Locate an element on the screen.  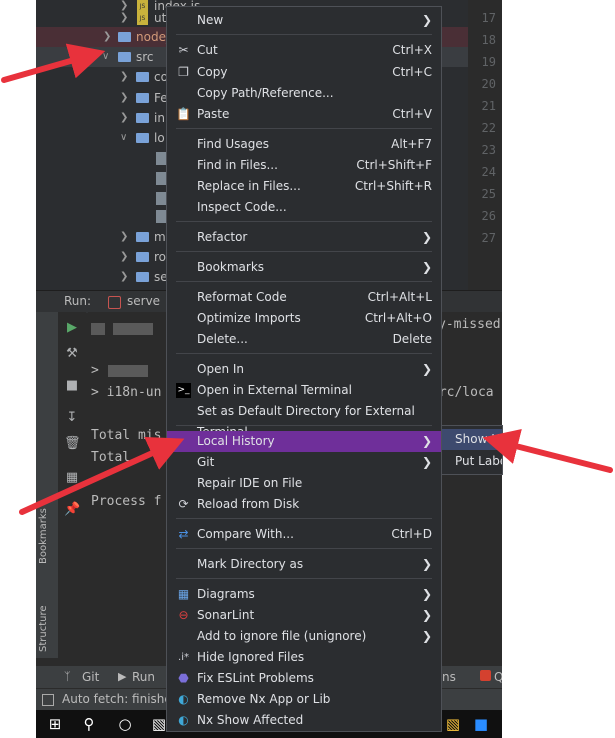
menu-item-label: Optimize Imports is located at coordinates (249, 318).